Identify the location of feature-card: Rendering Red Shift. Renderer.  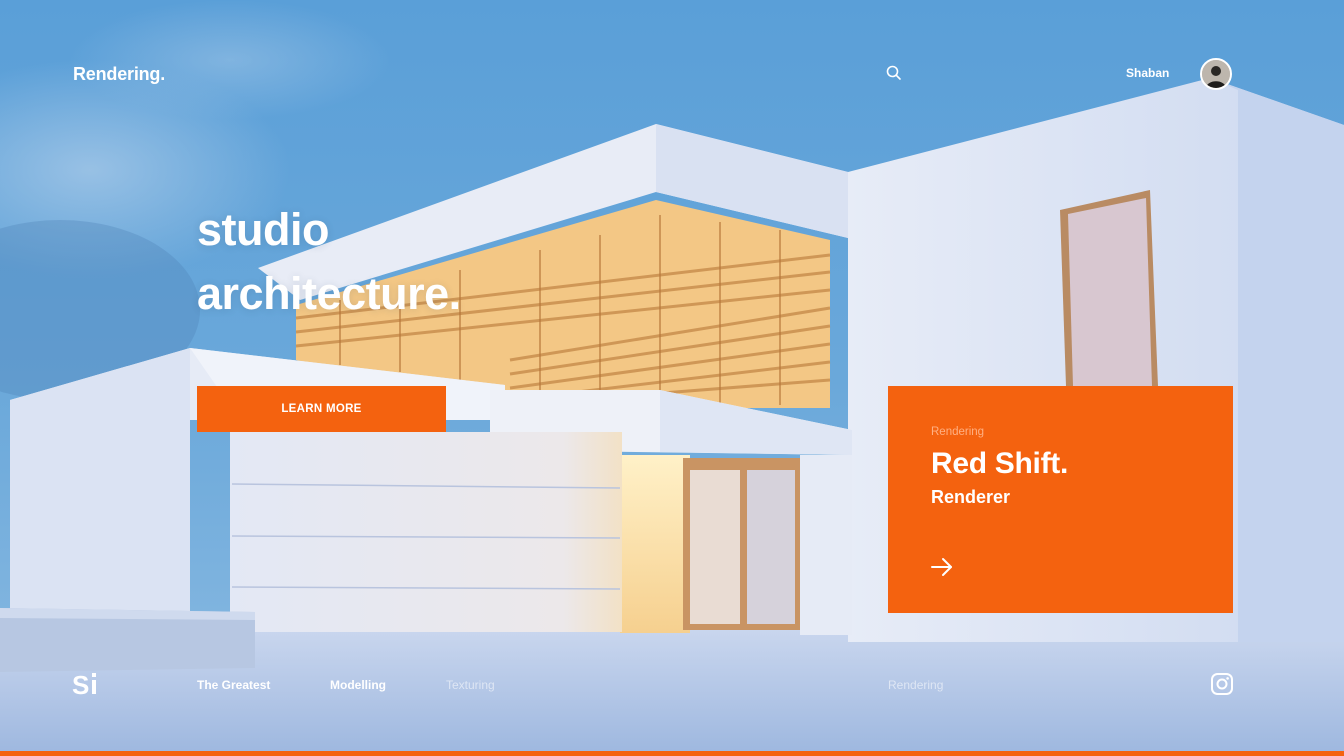
(1060, 499).